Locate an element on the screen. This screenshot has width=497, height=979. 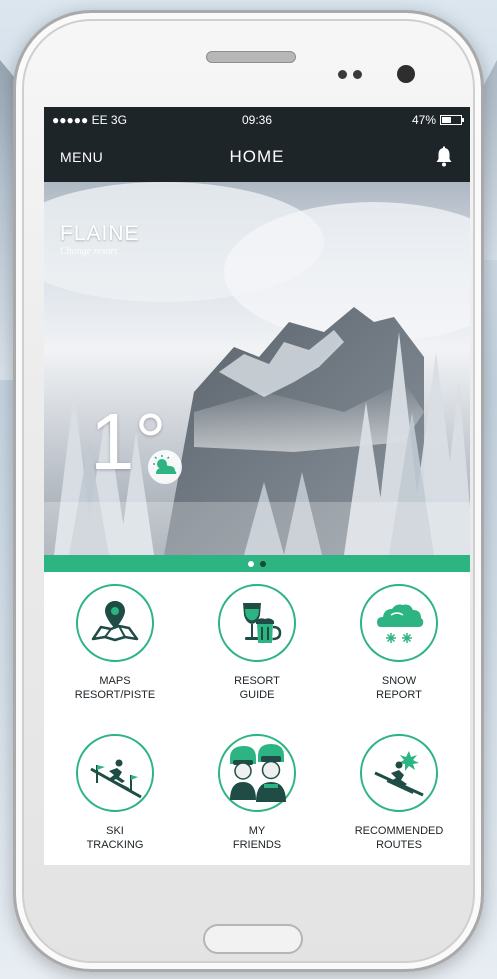
snow-cloud-icon is located at coordinates (399, 623).